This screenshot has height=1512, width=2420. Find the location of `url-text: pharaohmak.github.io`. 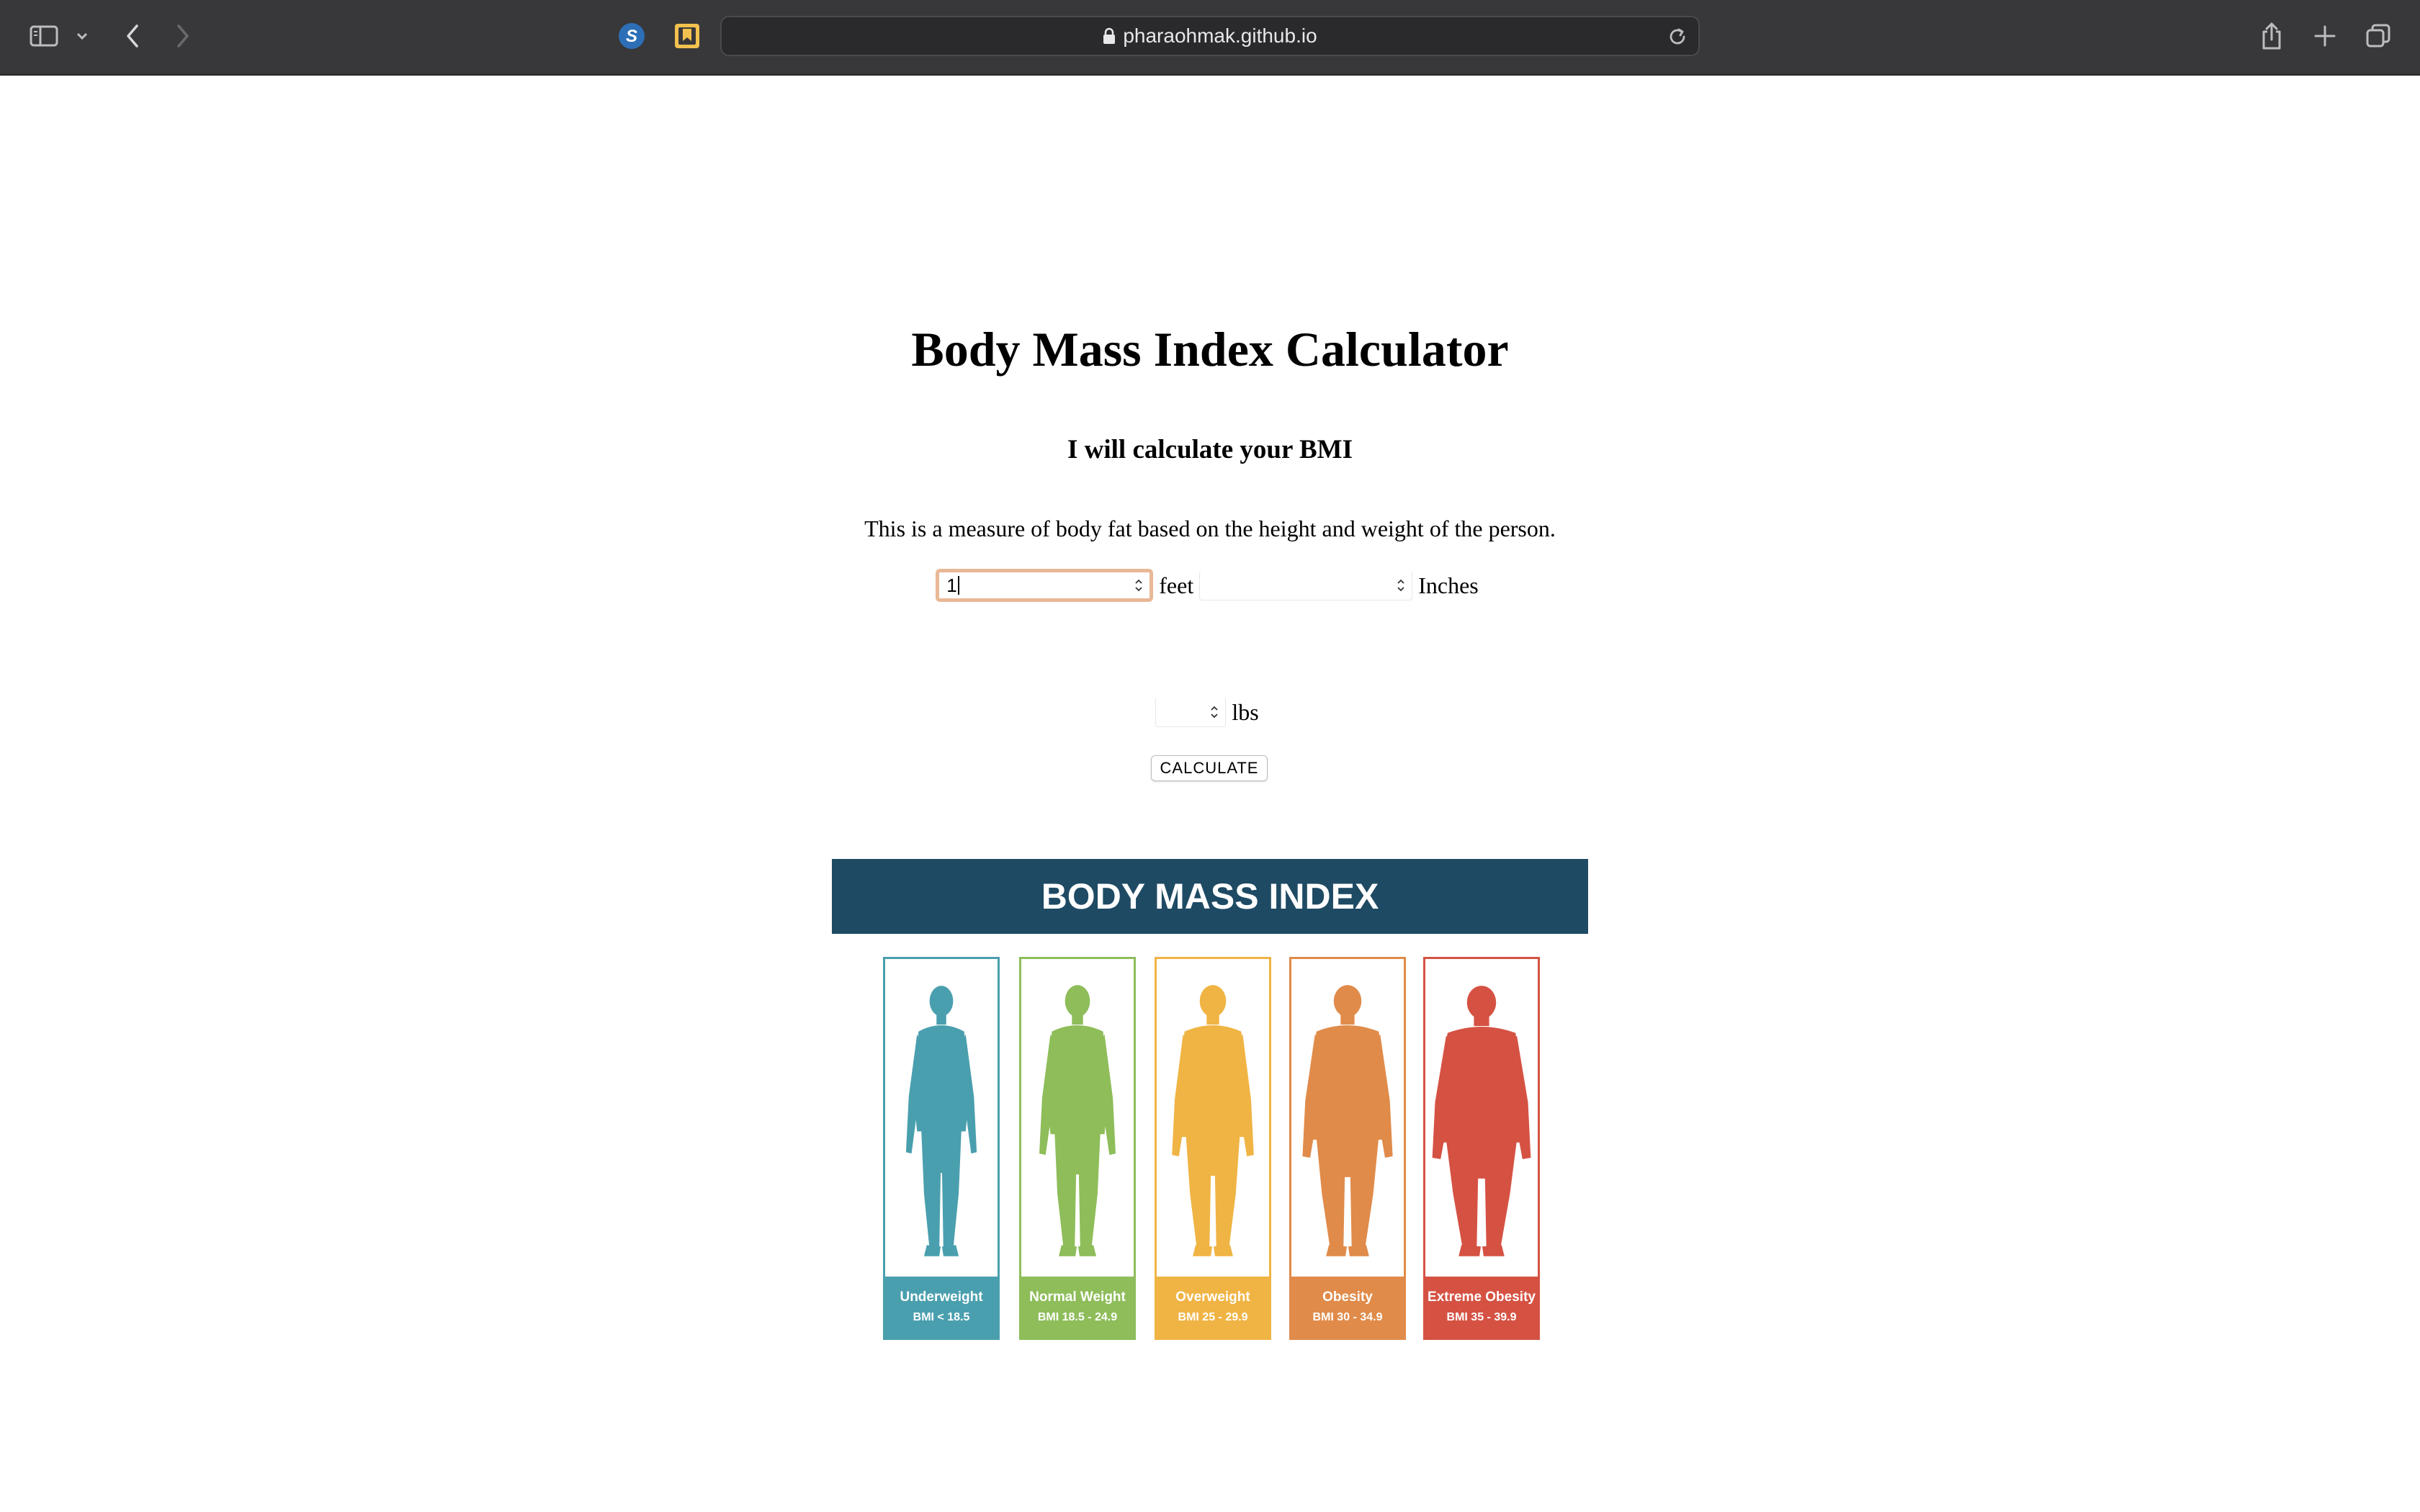

url-text: pharaohmak.github.io is located at coordinates (1220, 35).